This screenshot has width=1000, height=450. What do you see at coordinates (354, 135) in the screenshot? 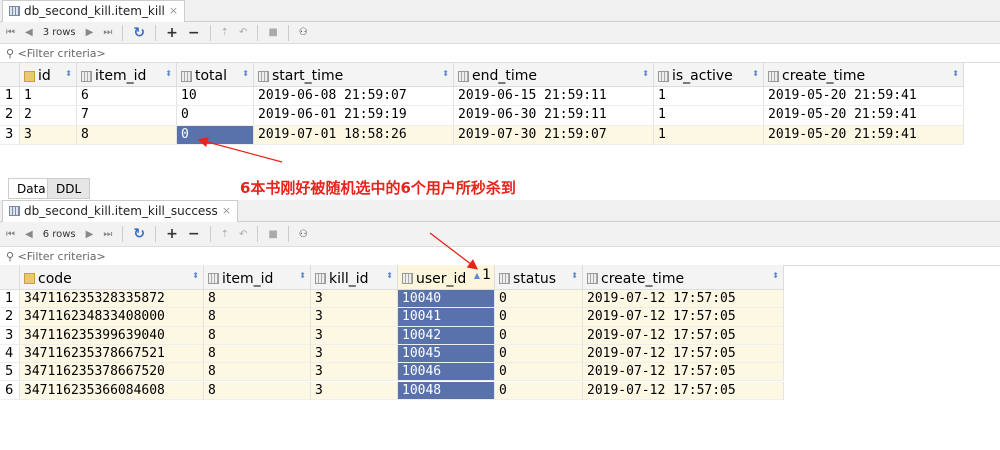
I see `table-cell: 2019-07-01 18:58:26` at bounding box center [354, 135].